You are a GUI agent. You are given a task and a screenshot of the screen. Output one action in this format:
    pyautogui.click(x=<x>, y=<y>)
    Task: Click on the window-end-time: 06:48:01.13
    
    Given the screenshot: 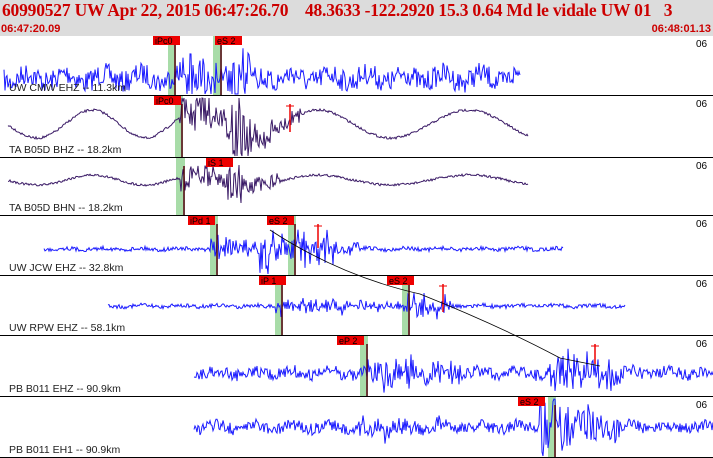 What is the action you would take?
    pyautogui.click(x=681, y=29)
    